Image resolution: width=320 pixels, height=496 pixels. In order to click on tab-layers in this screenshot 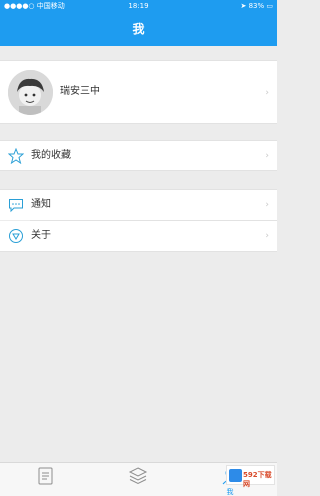, I will do `click(138, 479)`.